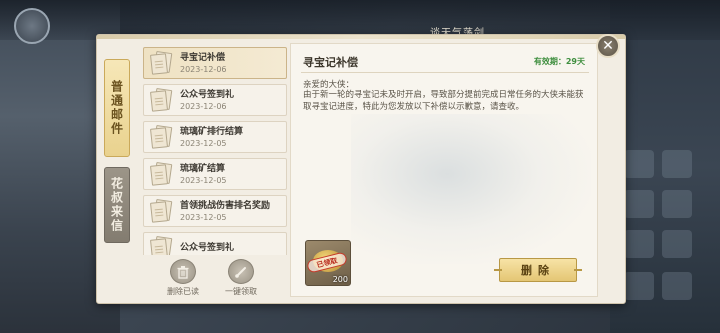 This screenshot has height=333, width=720. Describe the element at coordinates (212, 131) in the screenshot. I see `mail-title: 琉璃矿排行结算` at that location.